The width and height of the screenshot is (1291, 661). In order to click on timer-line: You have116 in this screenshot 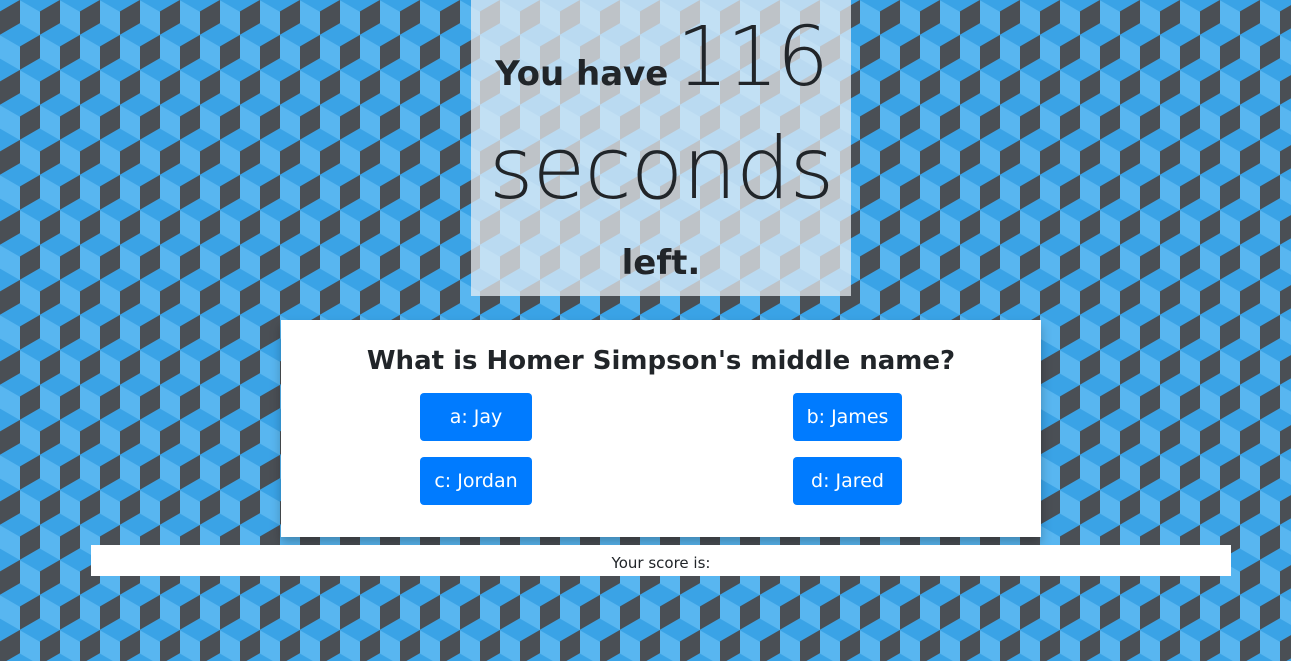, I will do `click(661, 57)`.